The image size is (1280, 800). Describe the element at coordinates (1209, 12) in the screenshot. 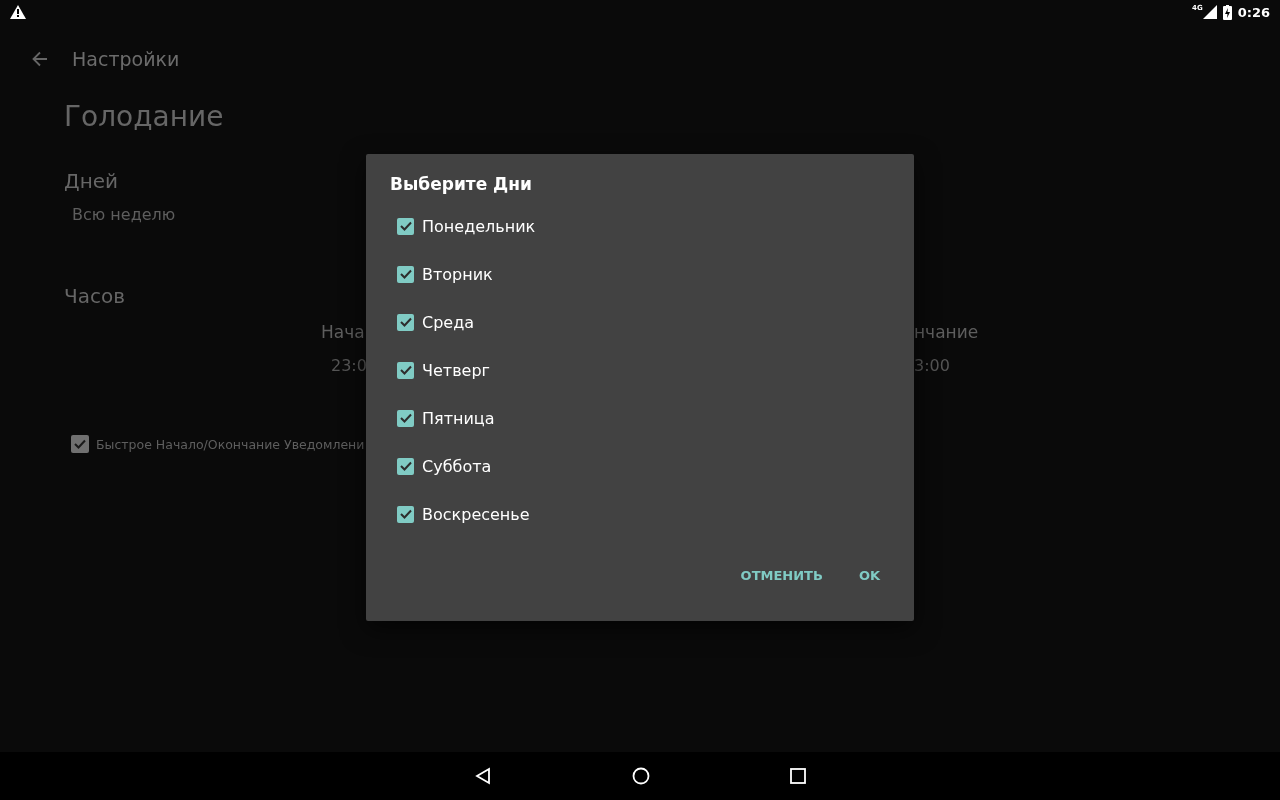

I see `signal-icon` at that location.